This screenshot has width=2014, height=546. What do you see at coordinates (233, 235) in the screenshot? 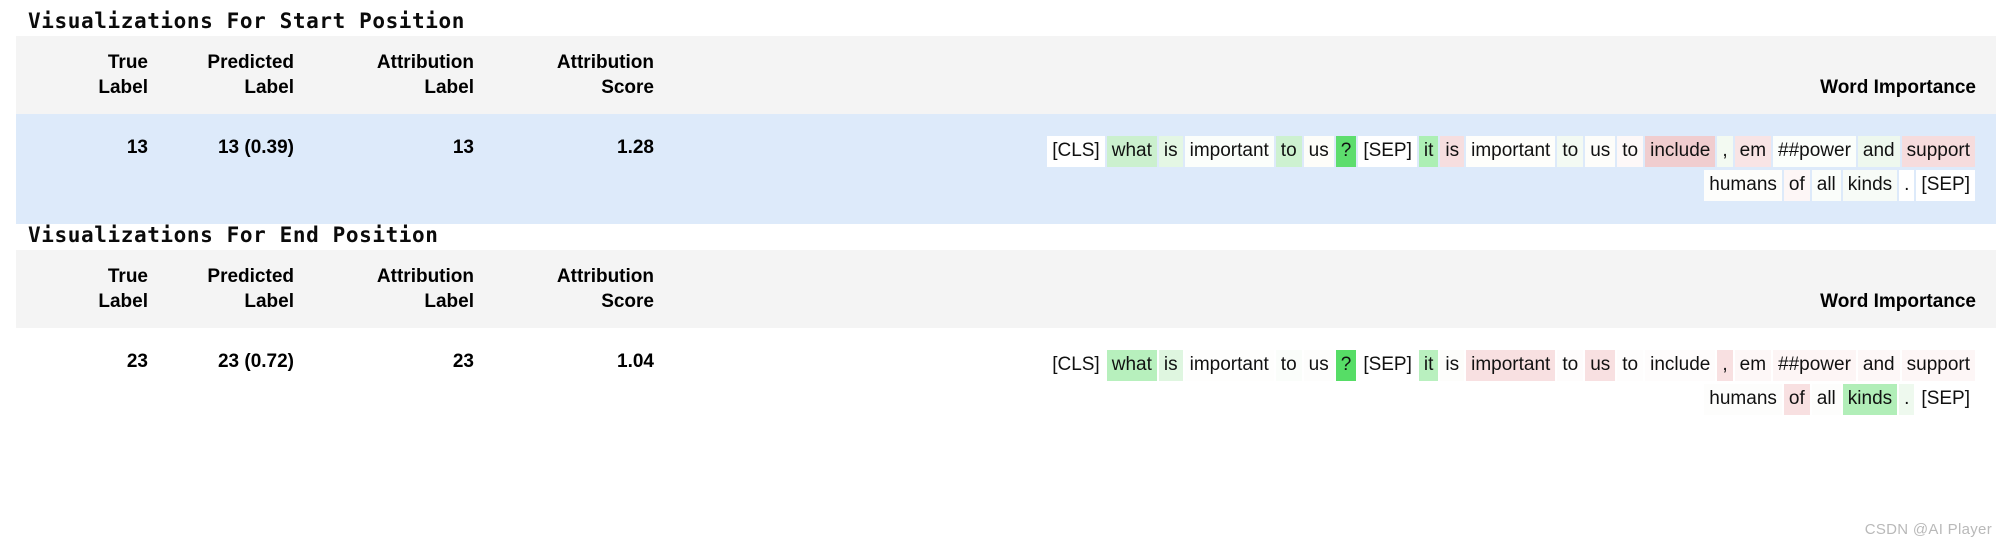
I see `section-title-end-position: Visualizations For End Position` at bounding box center [233, 235].